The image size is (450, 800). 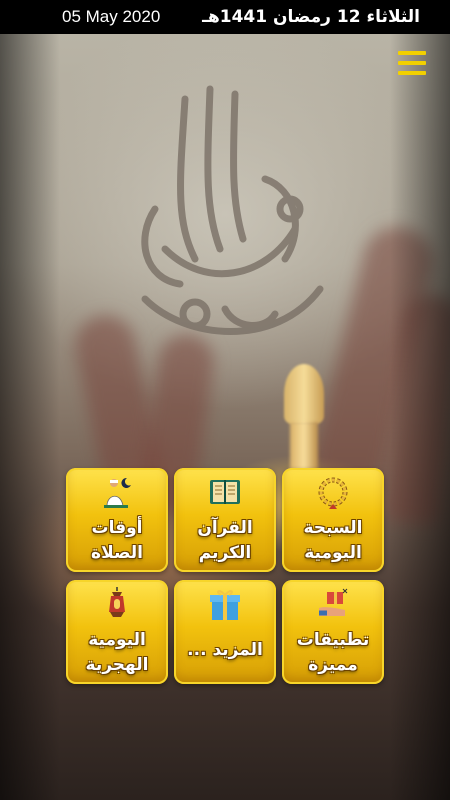 I want to click on tile-hijri-calendar: اليومية الهجرية, so click(x=117, y=632).